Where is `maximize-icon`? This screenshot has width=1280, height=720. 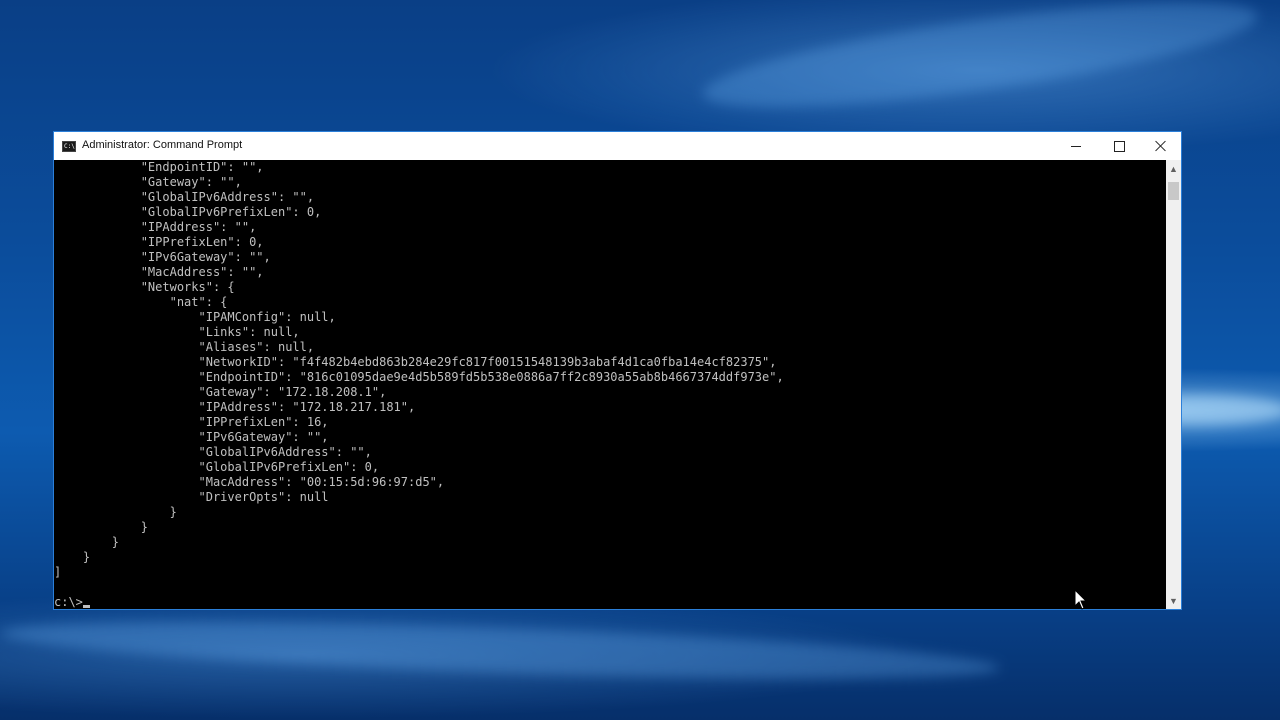
maximize-icon is located at coordinates (1119, 146).